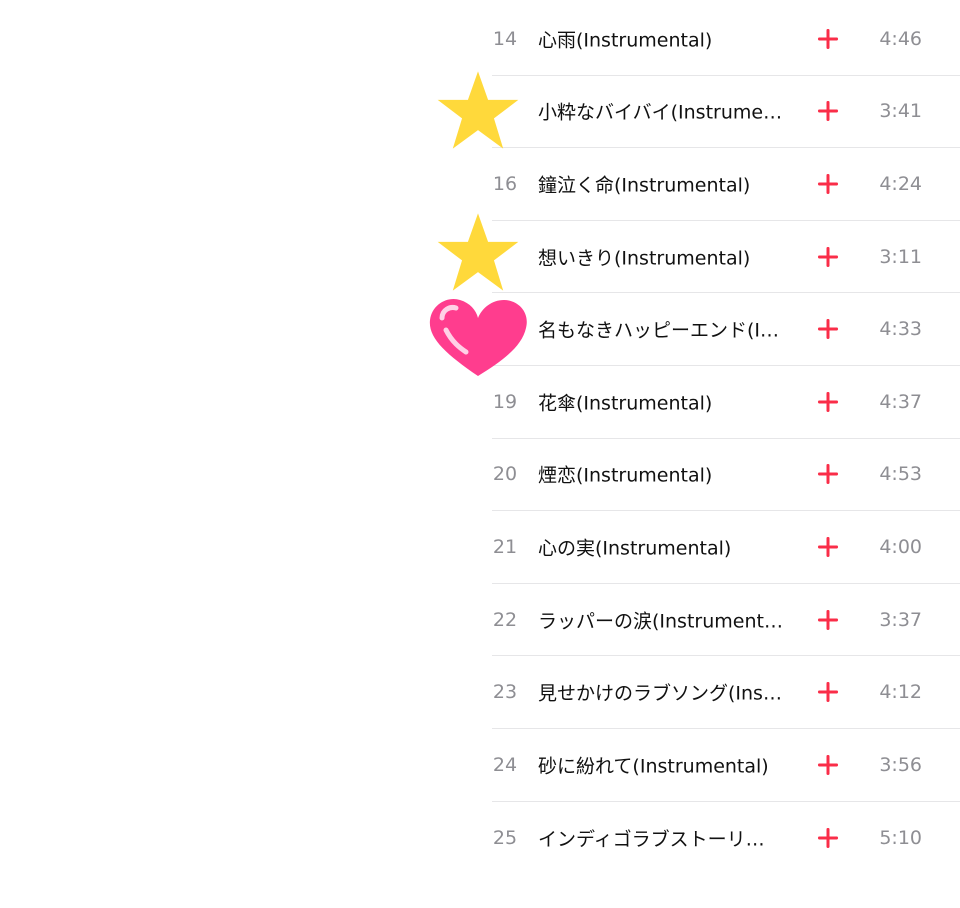 The image size is (960, 908). What do you see at coordinates (900, 183) in the screenshot?
I see `track-duration: 4:24` at bounding box center [900, 183].